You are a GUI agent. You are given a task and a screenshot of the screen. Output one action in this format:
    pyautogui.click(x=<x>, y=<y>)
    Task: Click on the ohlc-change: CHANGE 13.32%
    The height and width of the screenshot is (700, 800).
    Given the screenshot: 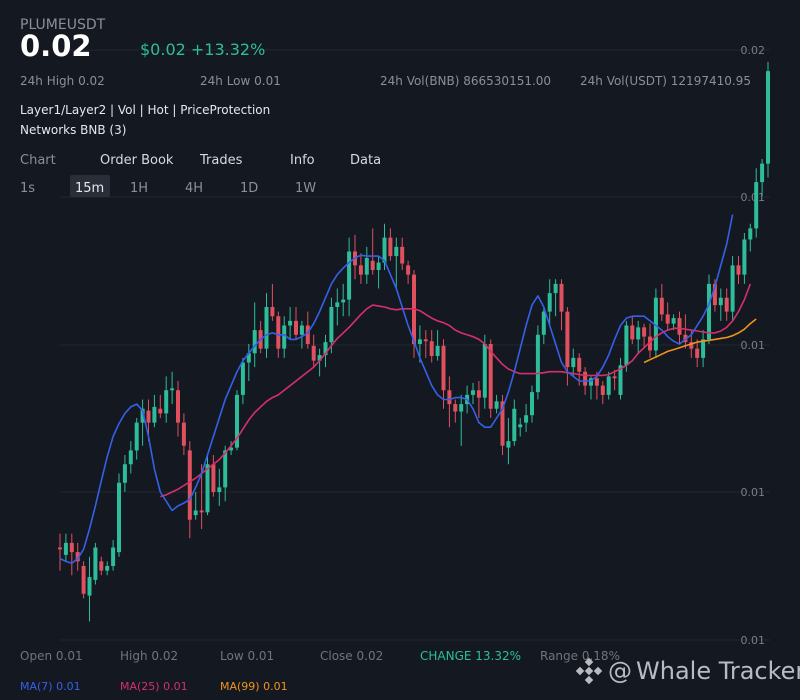 What is the action you would take?
    pyautogui.click(x=471, y=656)
    